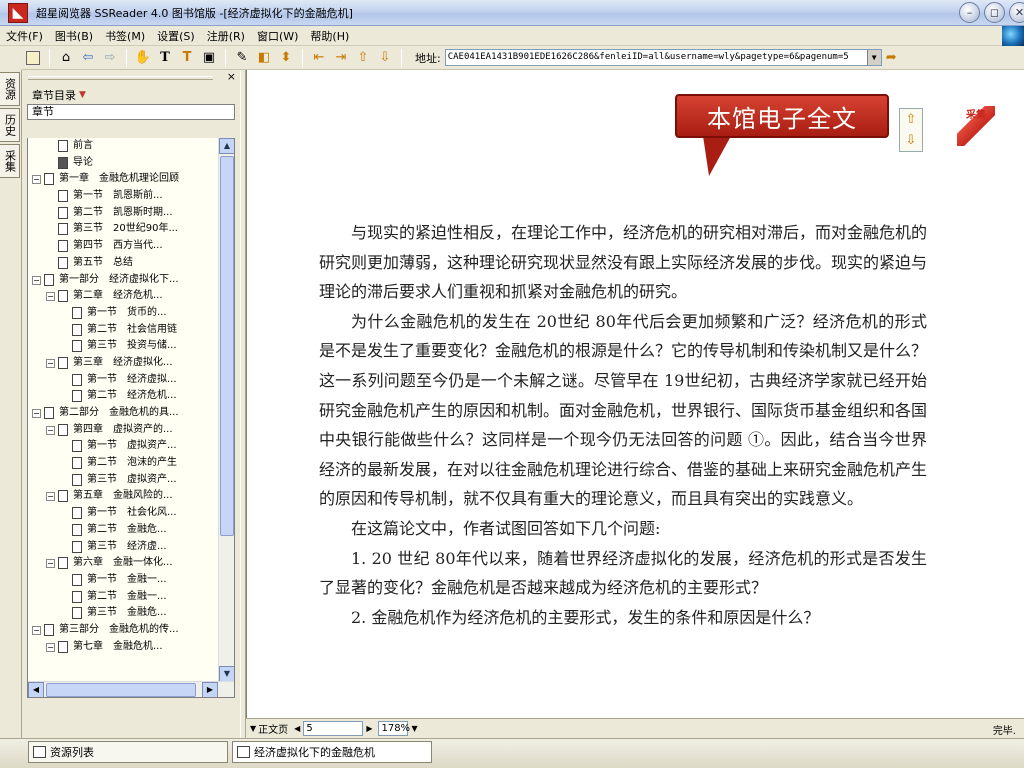  Describe the element at coordinates (165, 58) in the screenshot. I see `text-tool-icon: T` at that location.